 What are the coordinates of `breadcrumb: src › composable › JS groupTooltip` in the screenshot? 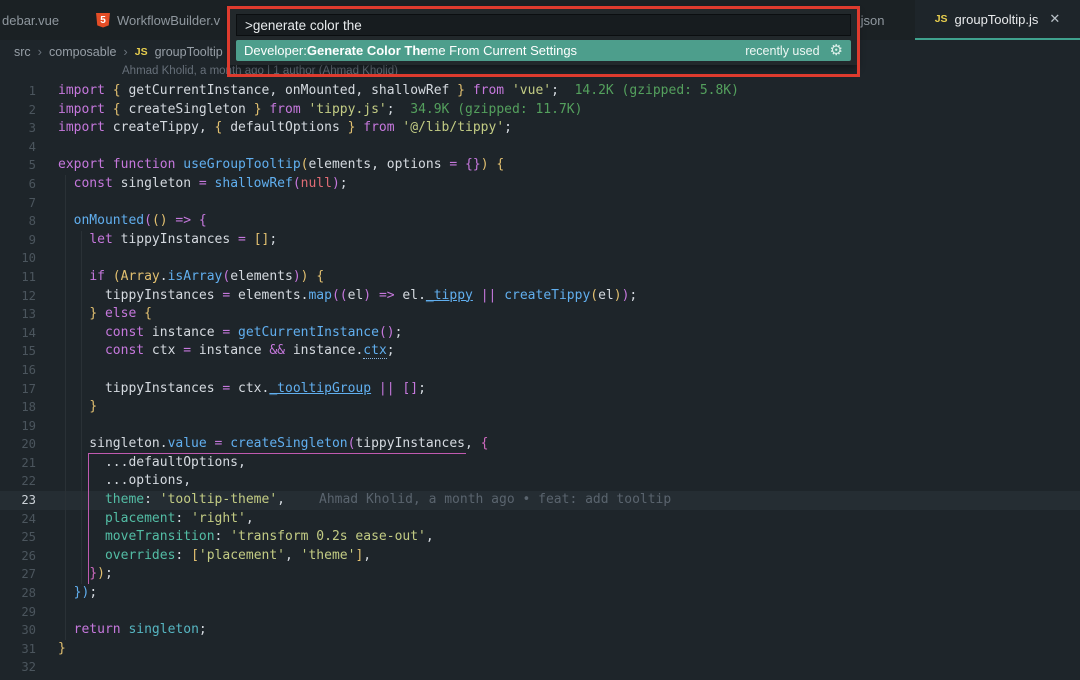 It's located at (118, 51).